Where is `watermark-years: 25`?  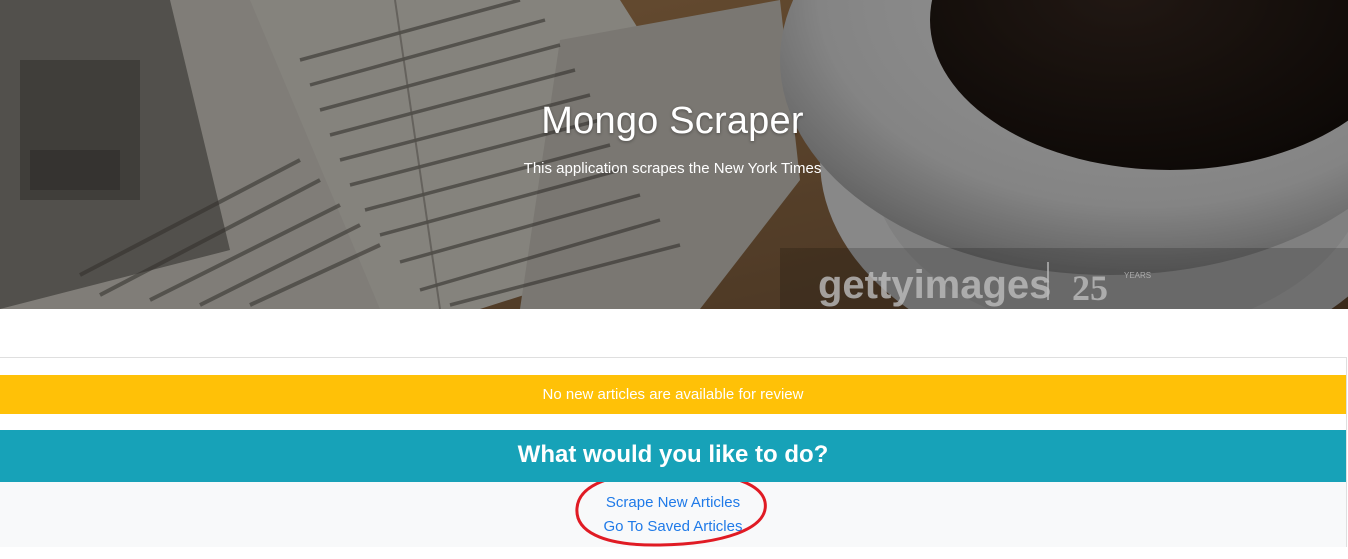
watermark-years: 25 is located at coordinates (1090, 288).